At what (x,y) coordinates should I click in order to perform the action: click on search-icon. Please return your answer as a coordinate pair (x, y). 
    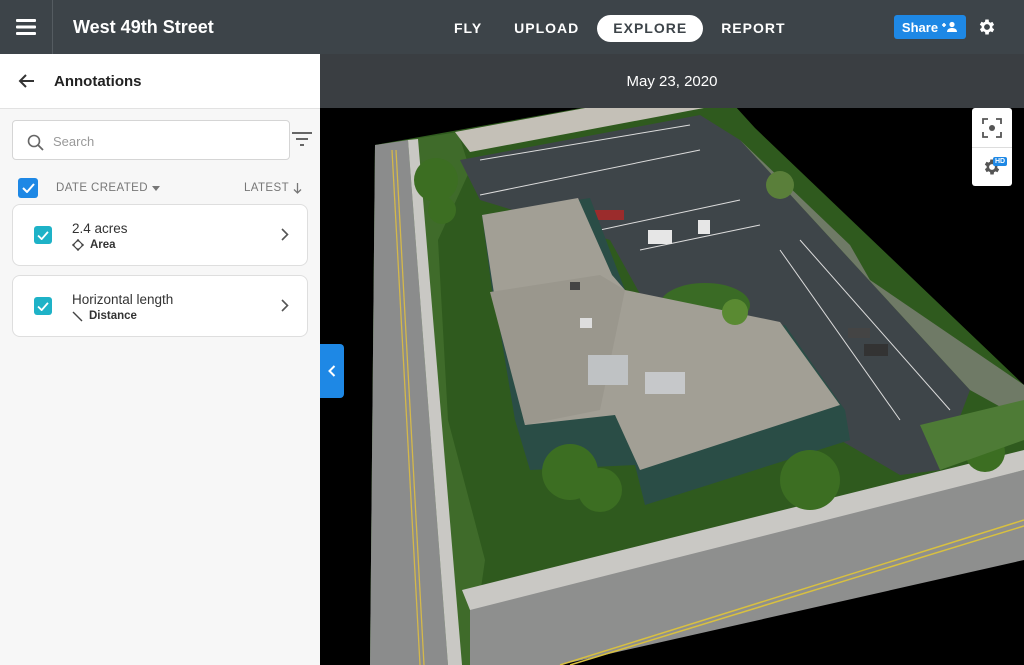
    Looking at the image, I should click on (35, 142).